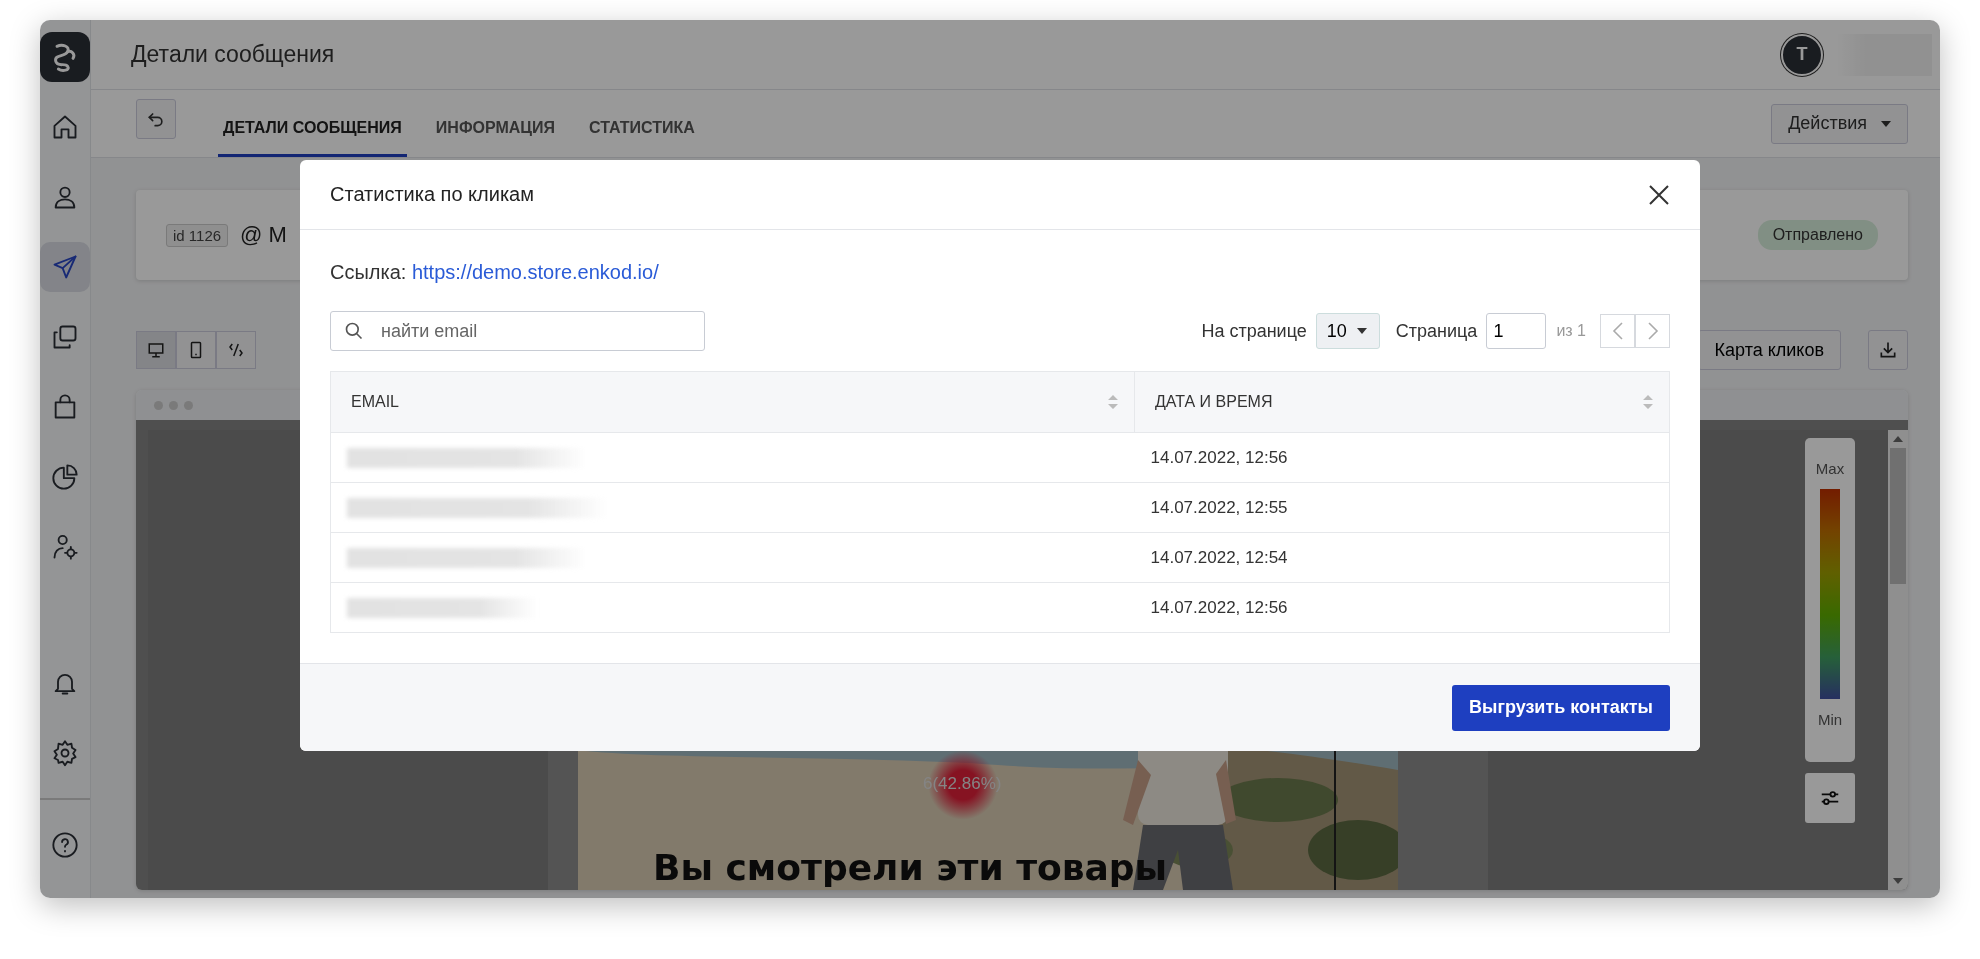 This screenshot has height=959, width=1980. Describe the element at coordinates (1769, 350) in the screenshot. I see `click-map-button: Карта кликов` at that location.